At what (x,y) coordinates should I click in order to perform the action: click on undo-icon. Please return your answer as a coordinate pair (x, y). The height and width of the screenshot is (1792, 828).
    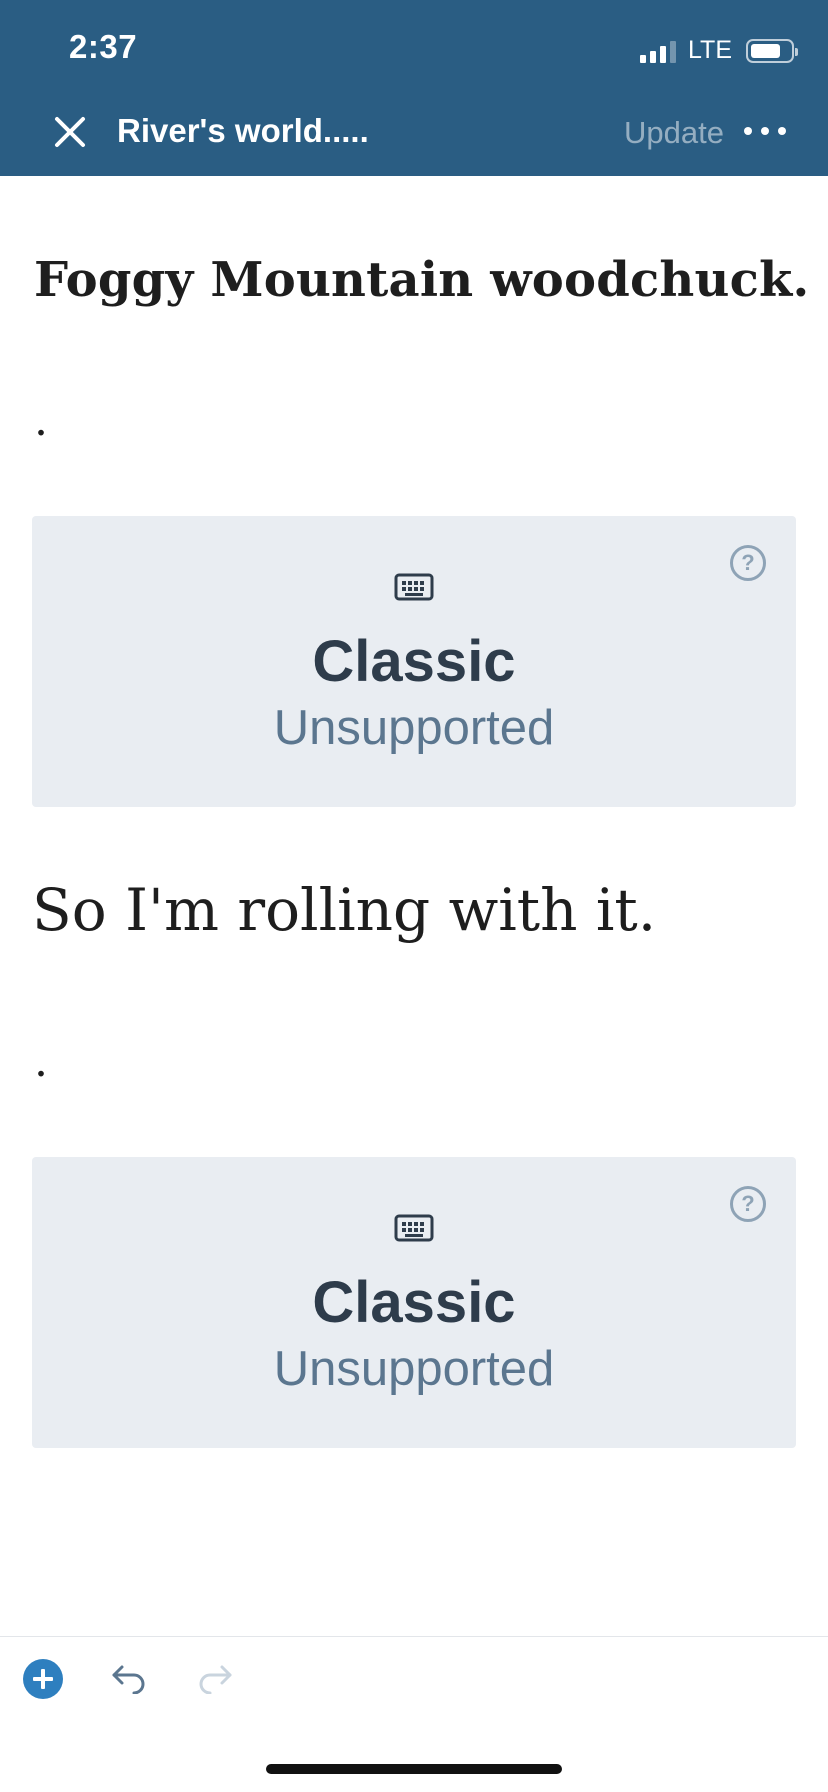
    Looking at the image, I should click on (129, 1679).